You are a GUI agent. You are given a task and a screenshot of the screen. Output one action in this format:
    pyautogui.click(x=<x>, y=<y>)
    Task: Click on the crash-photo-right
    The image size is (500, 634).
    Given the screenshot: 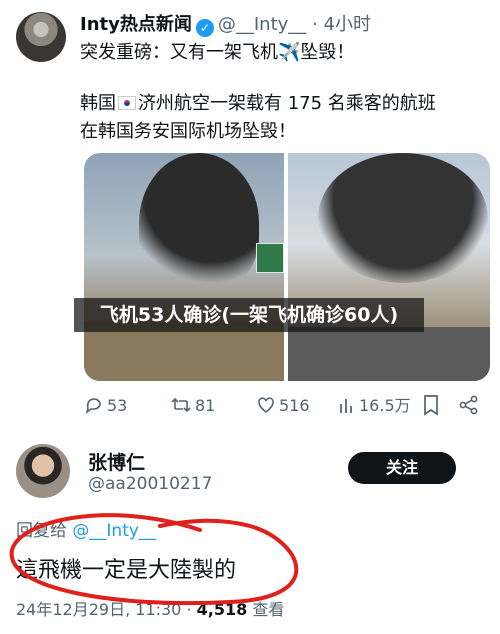 What is the action you would take?
    pyautogui.click(x=389, y=267)
    